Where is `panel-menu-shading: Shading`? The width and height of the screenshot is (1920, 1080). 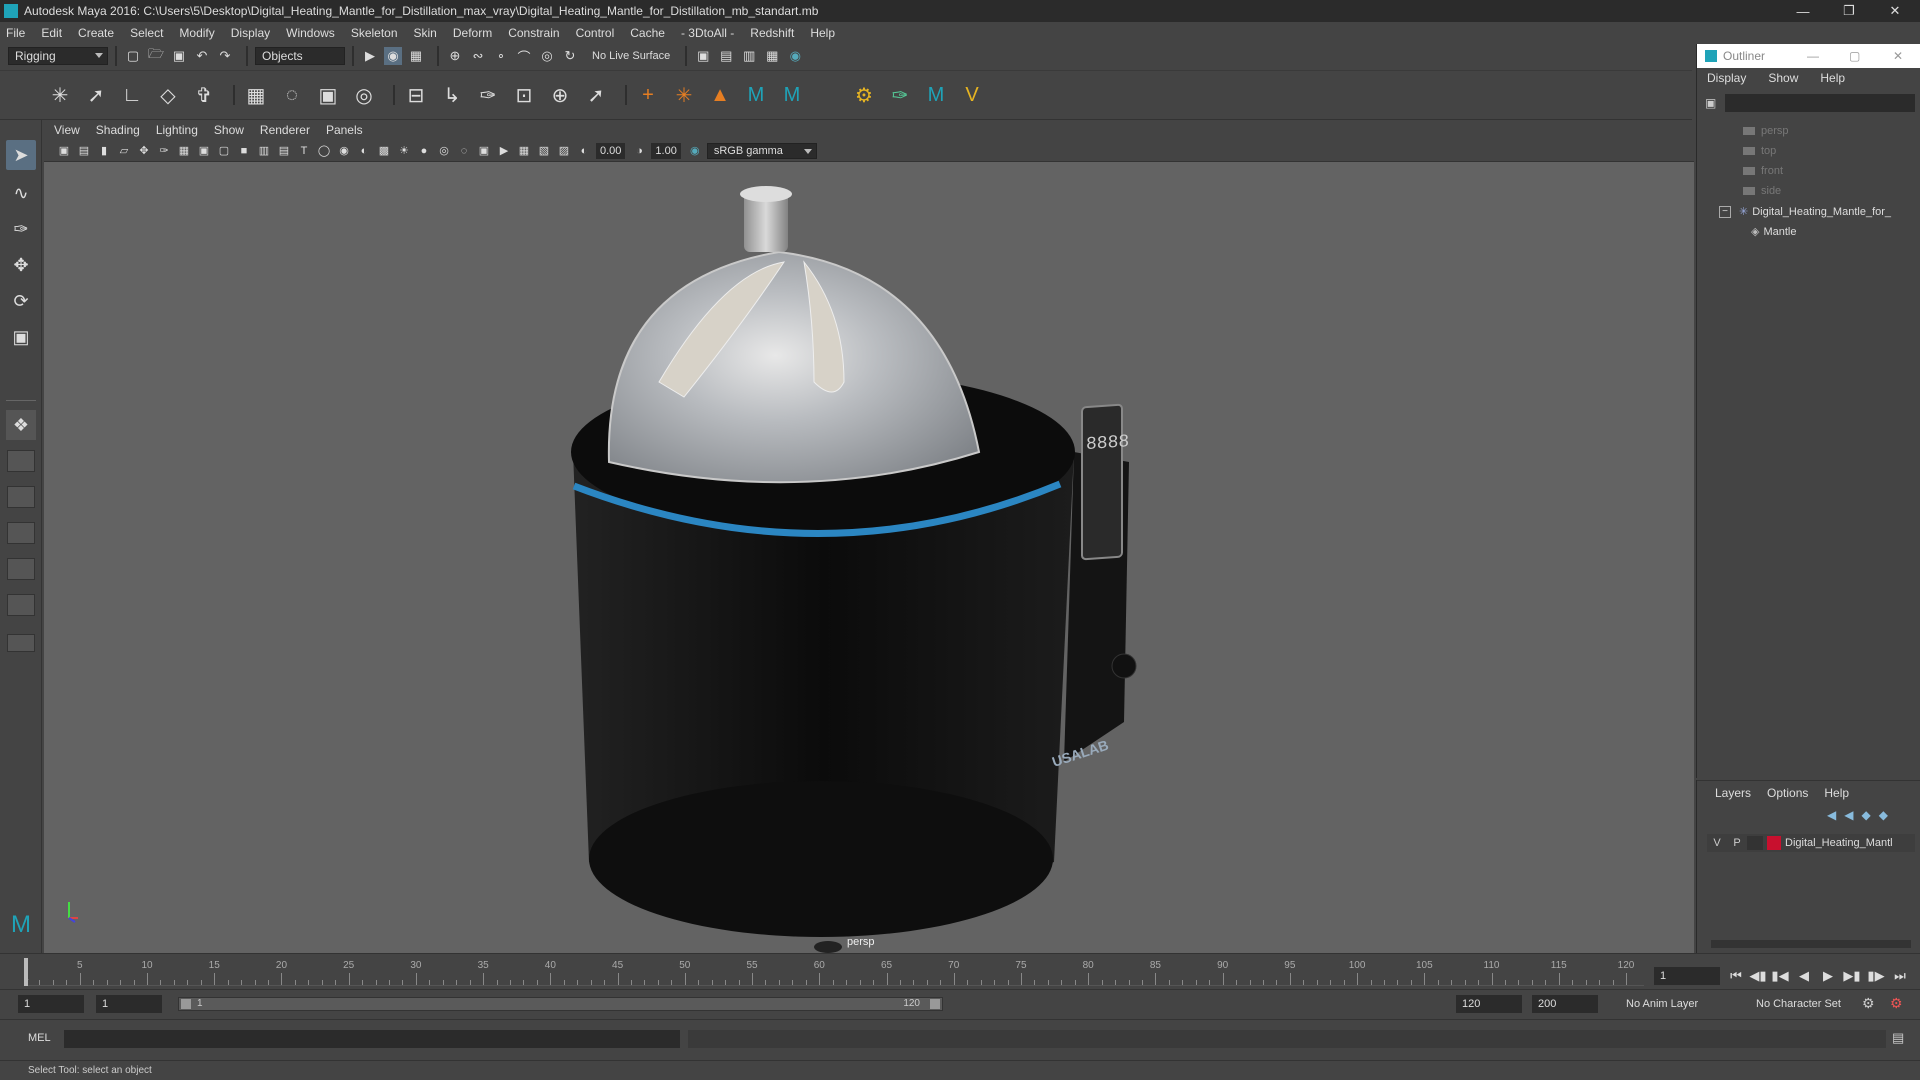 panel-menu-shading: Shading is located at coordinates (118, 130).